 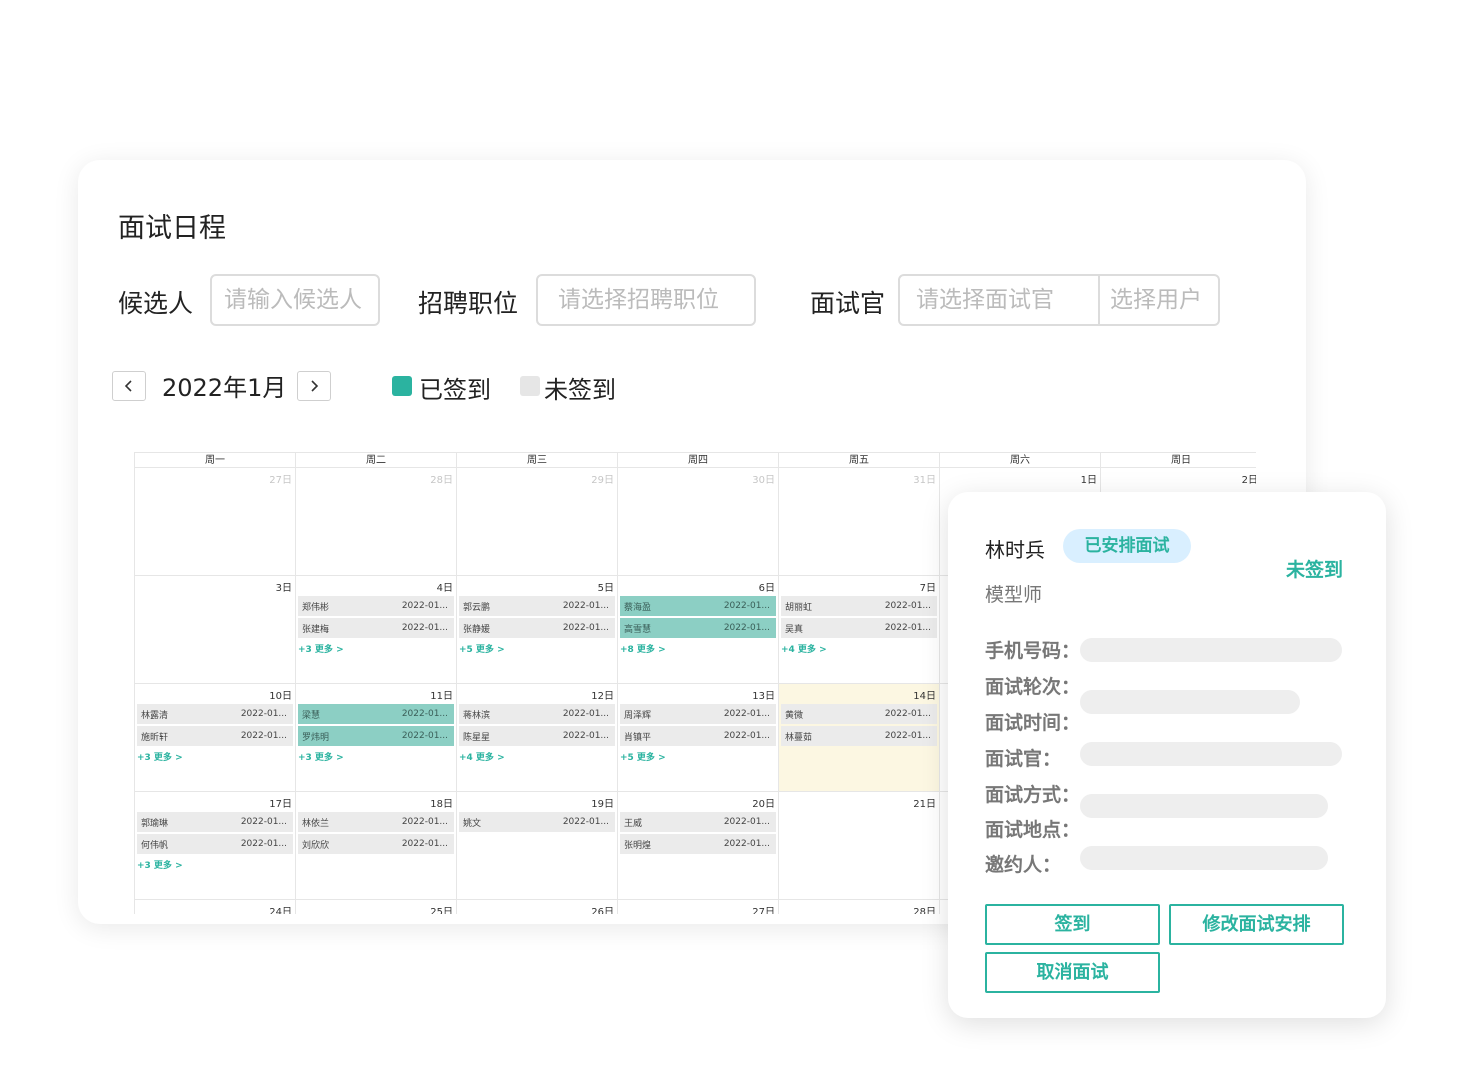 What do you see at coordinates (402, 386) in the screenshot?
I see `signed-legend-swatch` at bounding box center [402, 386].